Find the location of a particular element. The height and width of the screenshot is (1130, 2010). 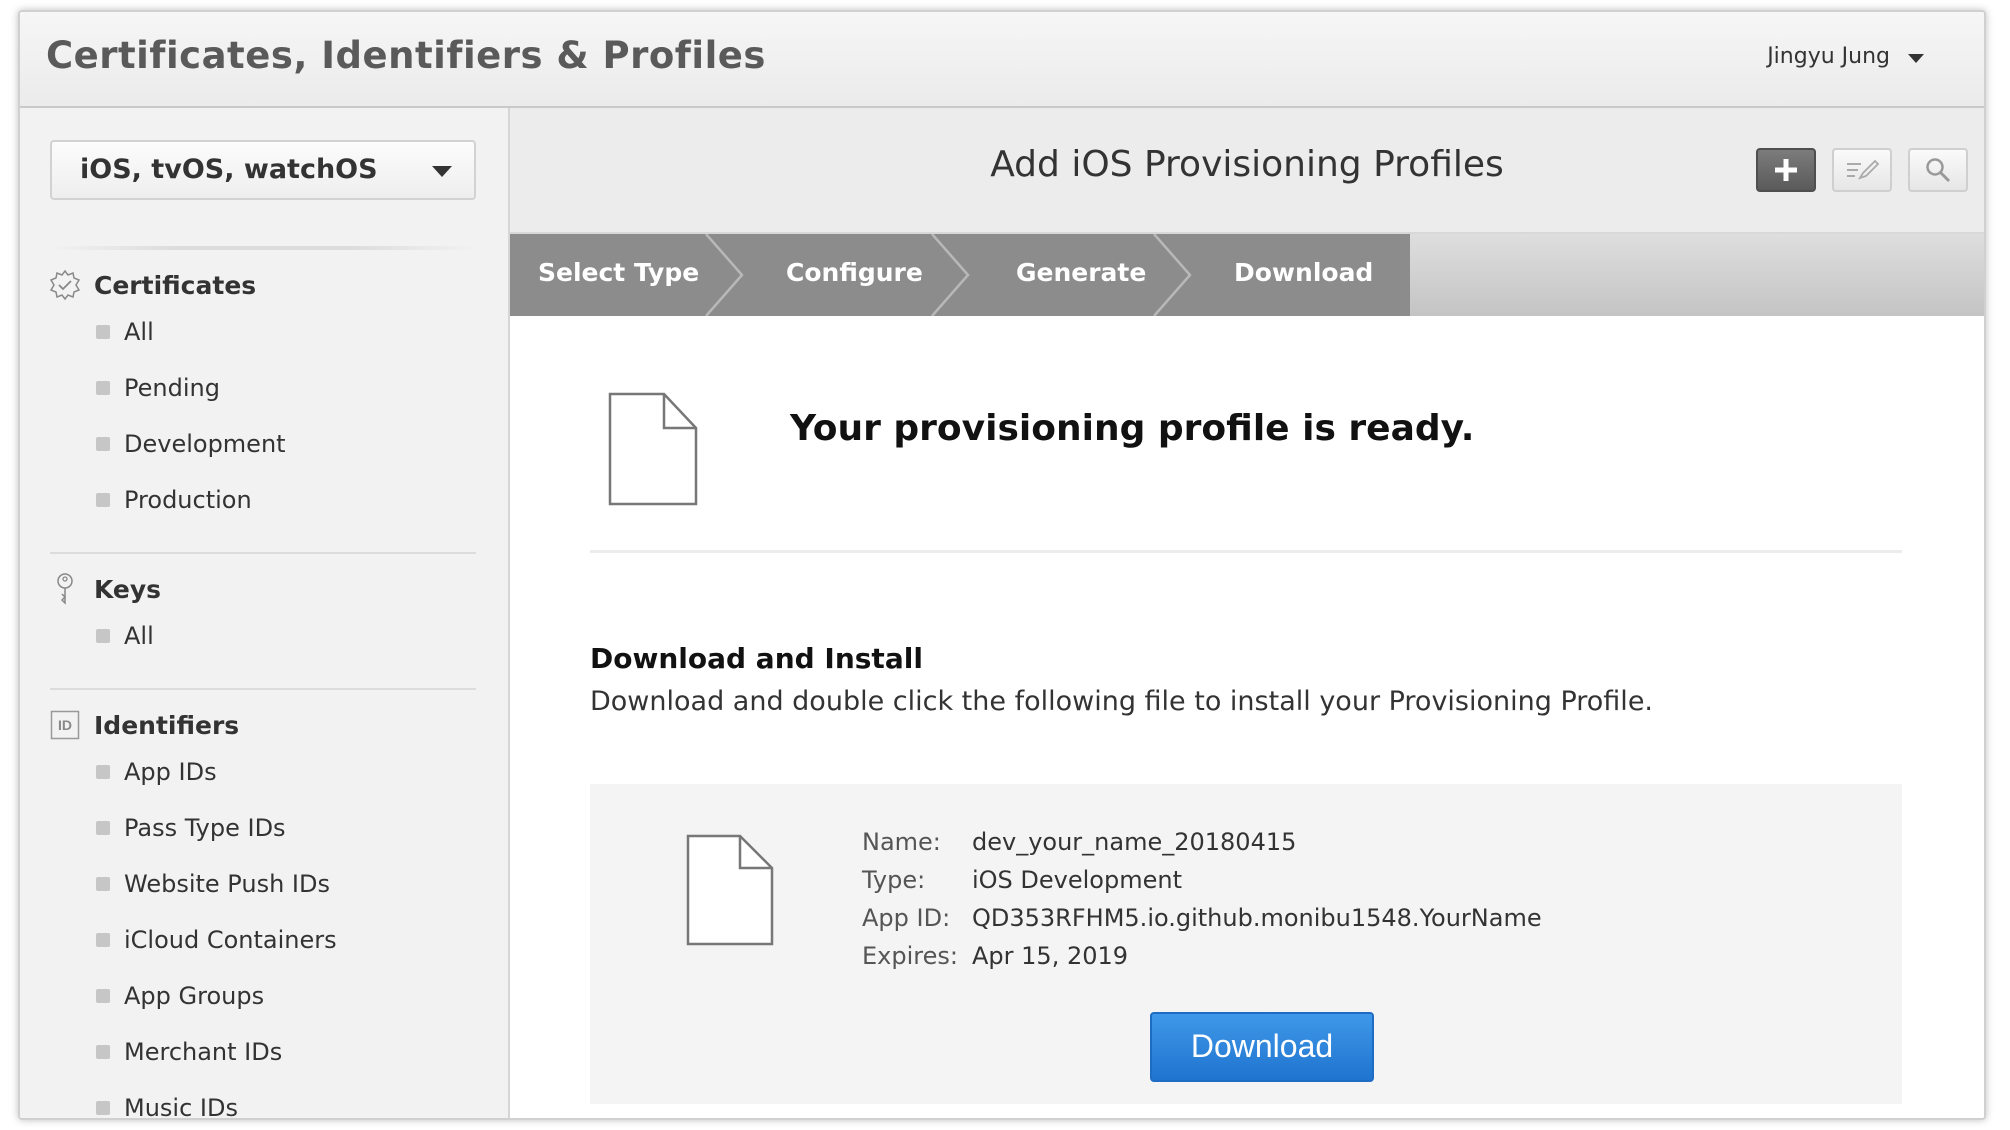

edit-button is located at coordinates (1862, 170).